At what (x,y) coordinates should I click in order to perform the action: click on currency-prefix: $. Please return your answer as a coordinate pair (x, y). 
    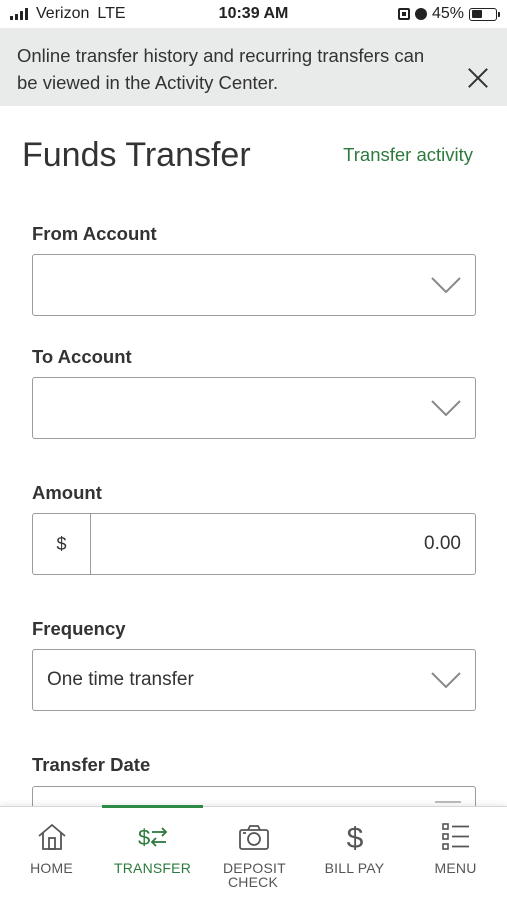
    Looking at the image, I should click on (62, 544).